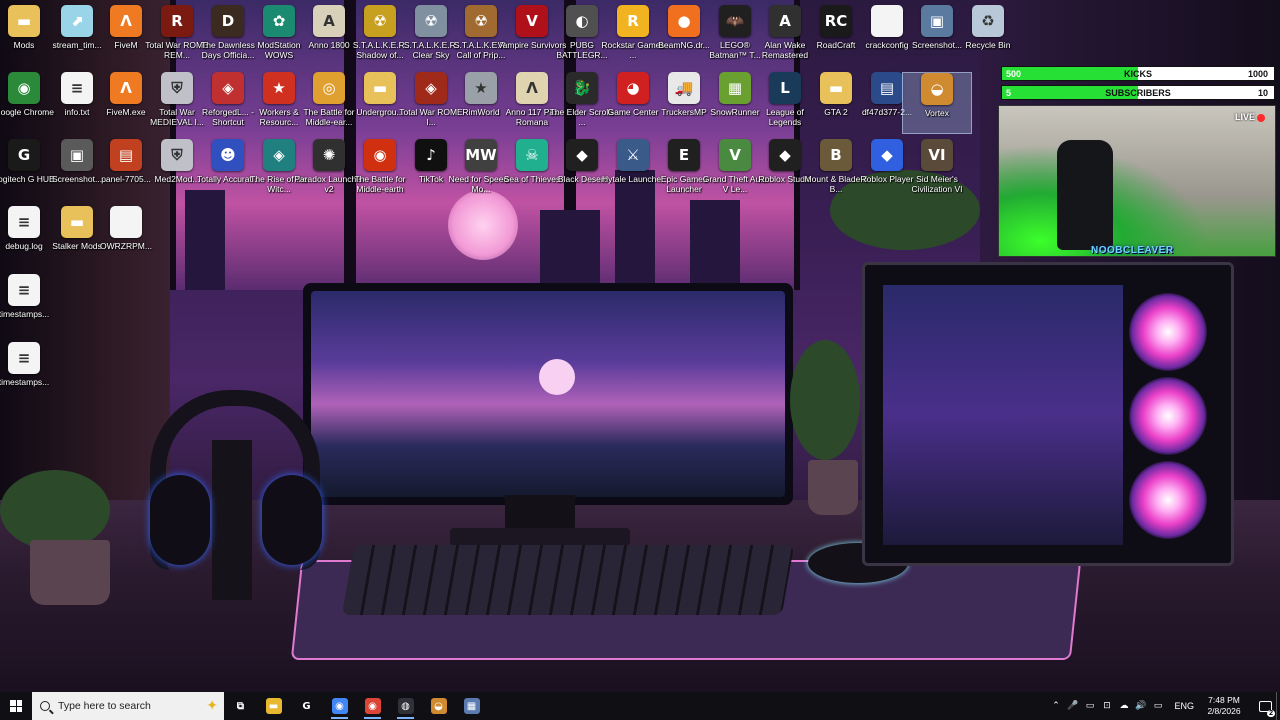 Image resolution: width=1280 pixels, height=720 pixels. I want to click on bfme-icon: ◎, so click(329, 88).